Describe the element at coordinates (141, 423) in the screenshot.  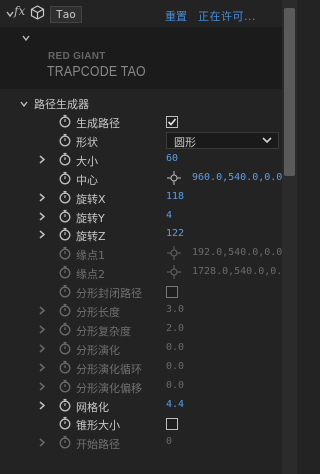
I see `param-row: 锥形大小` at that location.